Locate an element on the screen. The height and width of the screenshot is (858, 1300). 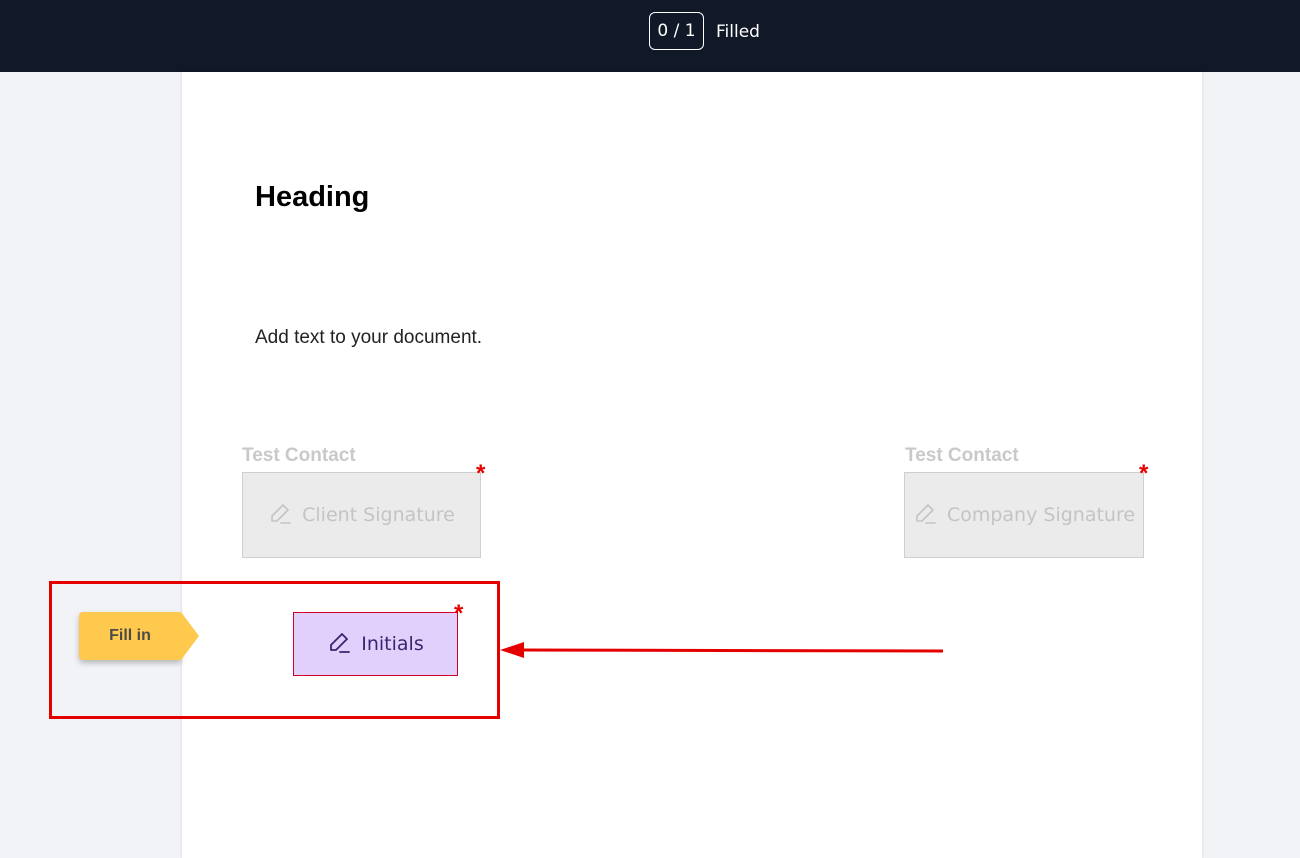
initials-field: Initials is located at coordinates (375, 644).